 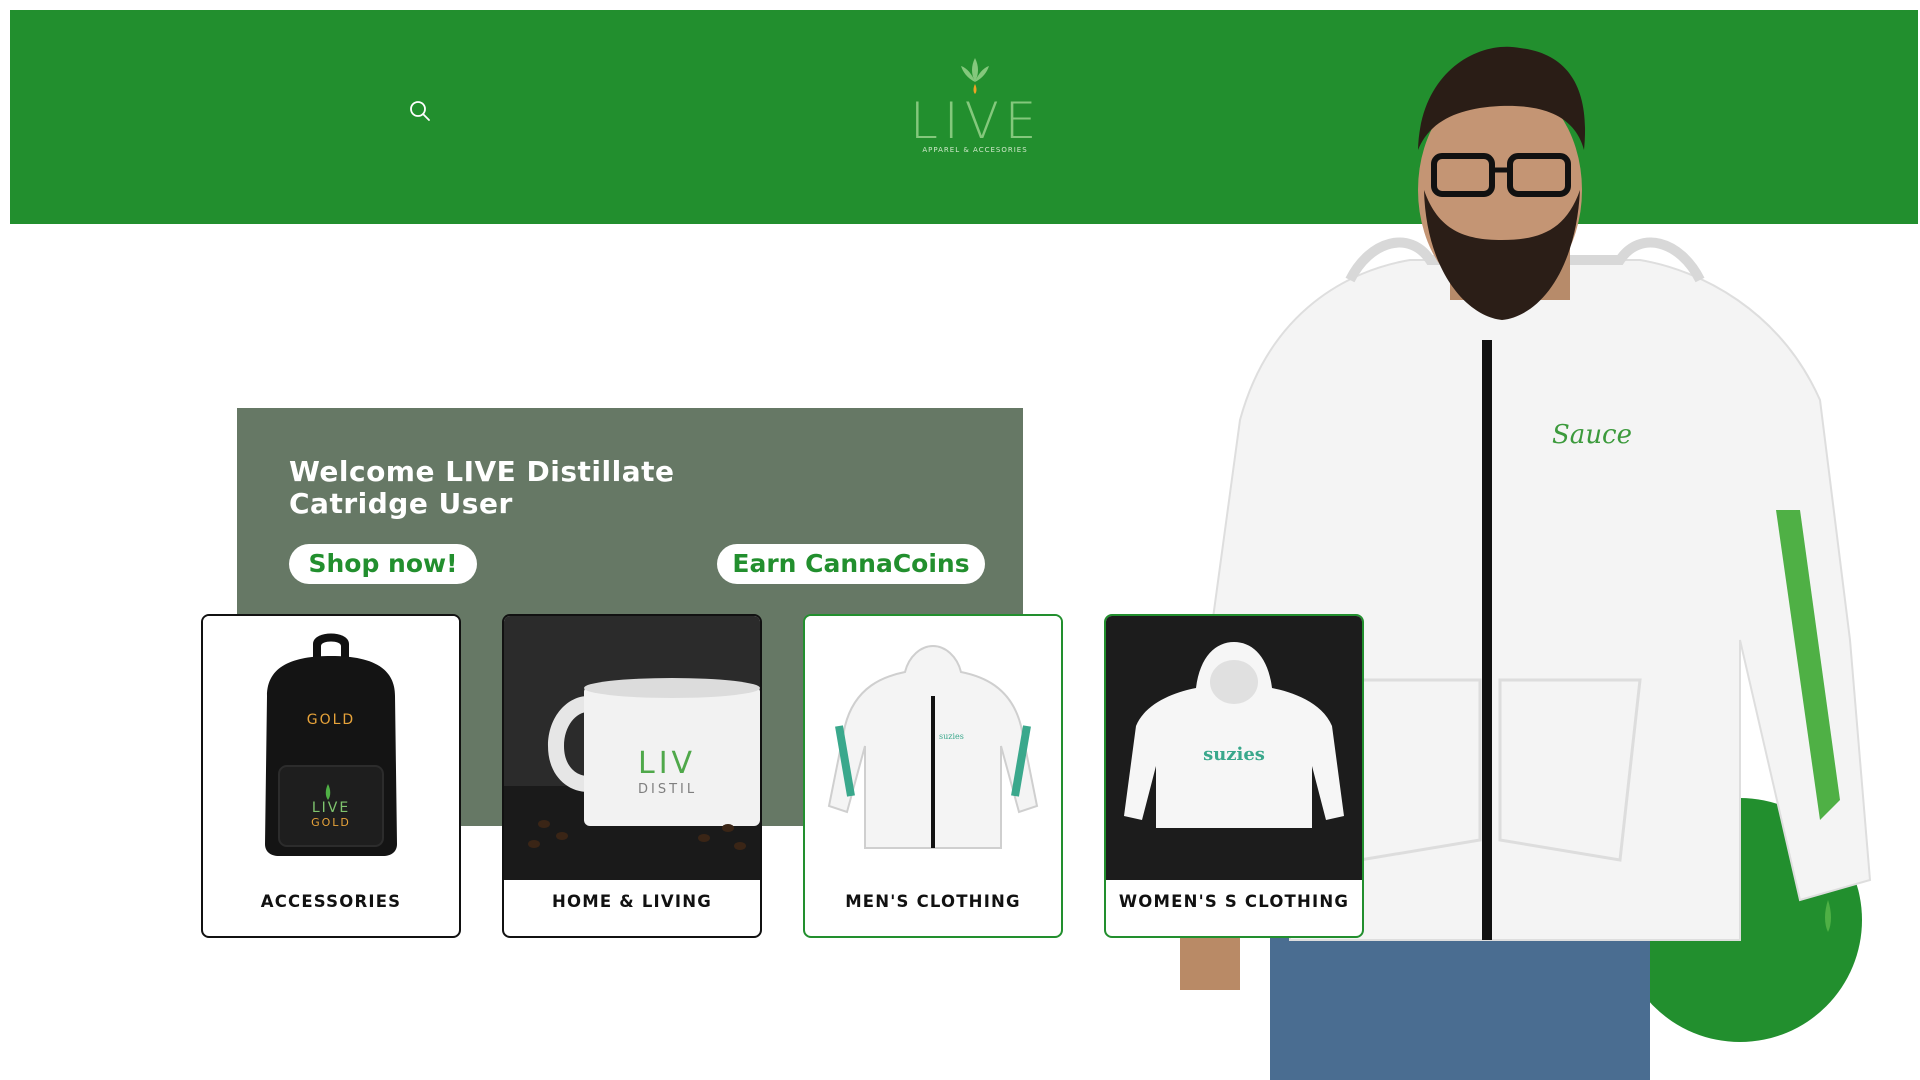 What do you see at coordinates (331, 808) in the screenshot?
I see `backpack-print-logo: LIVE` at bounding box center [331, 808].